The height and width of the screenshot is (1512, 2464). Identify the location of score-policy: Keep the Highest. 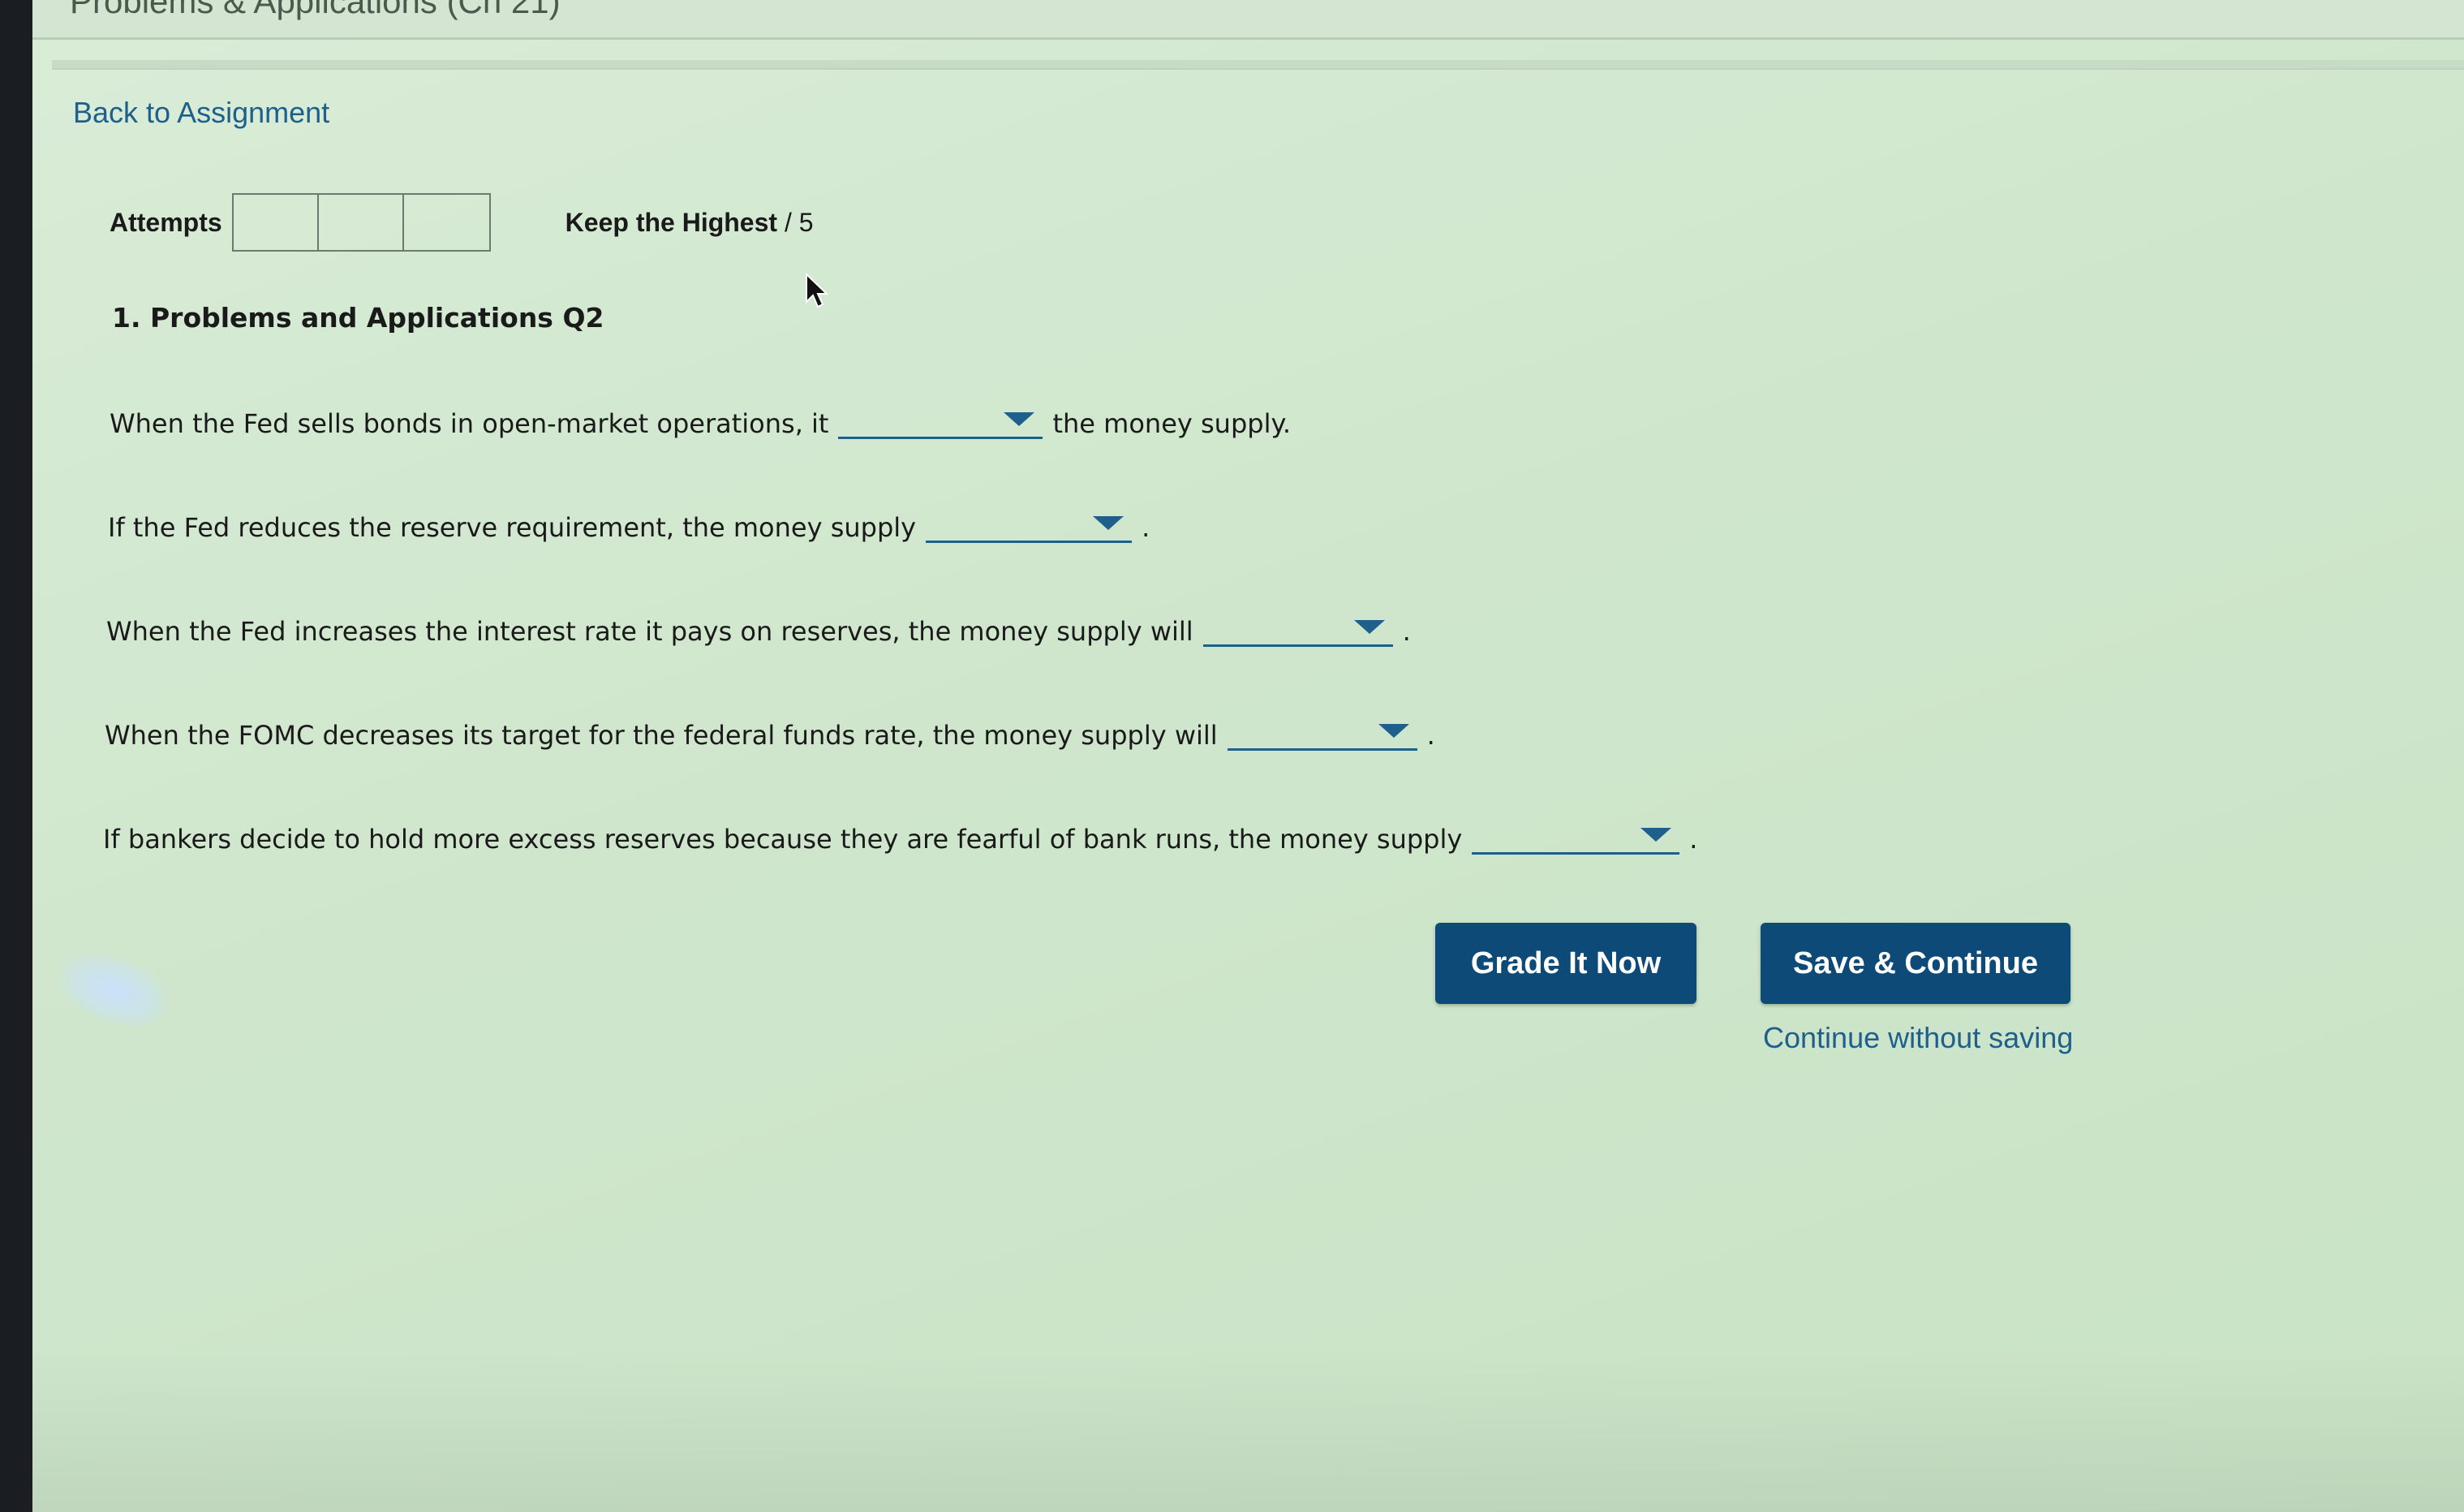
(671, 222).